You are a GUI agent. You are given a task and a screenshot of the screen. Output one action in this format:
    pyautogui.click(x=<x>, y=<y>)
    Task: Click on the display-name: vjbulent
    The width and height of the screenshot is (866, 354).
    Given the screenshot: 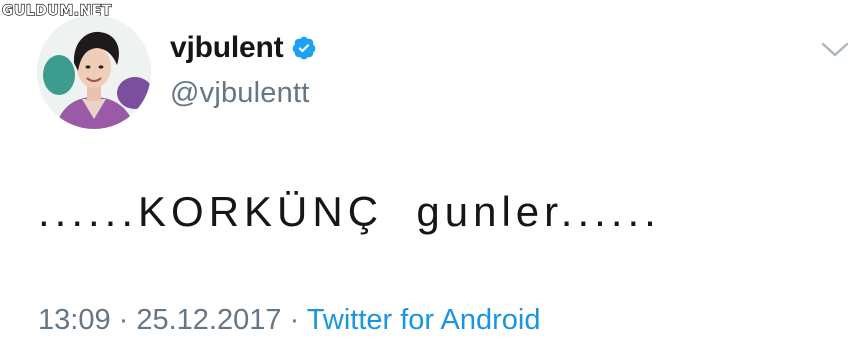 What is the action you would take?
    pyautogui.click(x=227, y=48)
    